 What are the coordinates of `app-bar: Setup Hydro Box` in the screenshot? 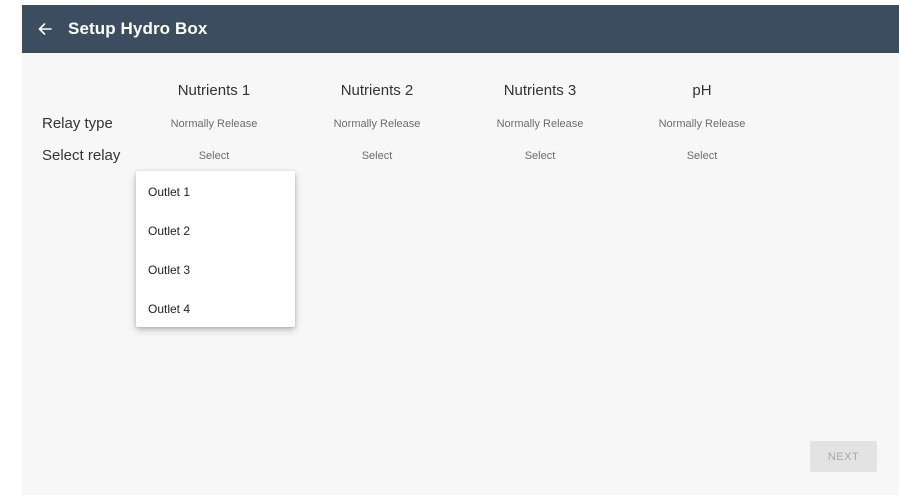 It's located at (460, 29).